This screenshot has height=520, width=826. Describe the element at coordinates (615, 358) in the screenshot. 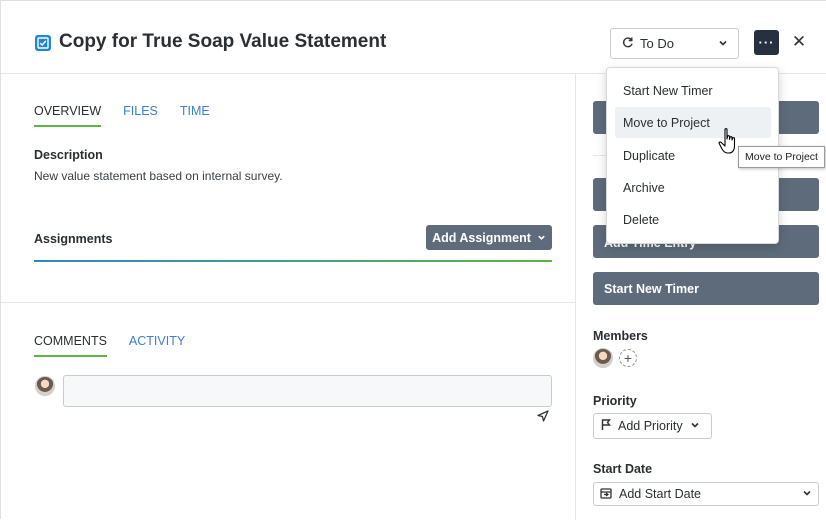

I see `members-list: +` at that location.